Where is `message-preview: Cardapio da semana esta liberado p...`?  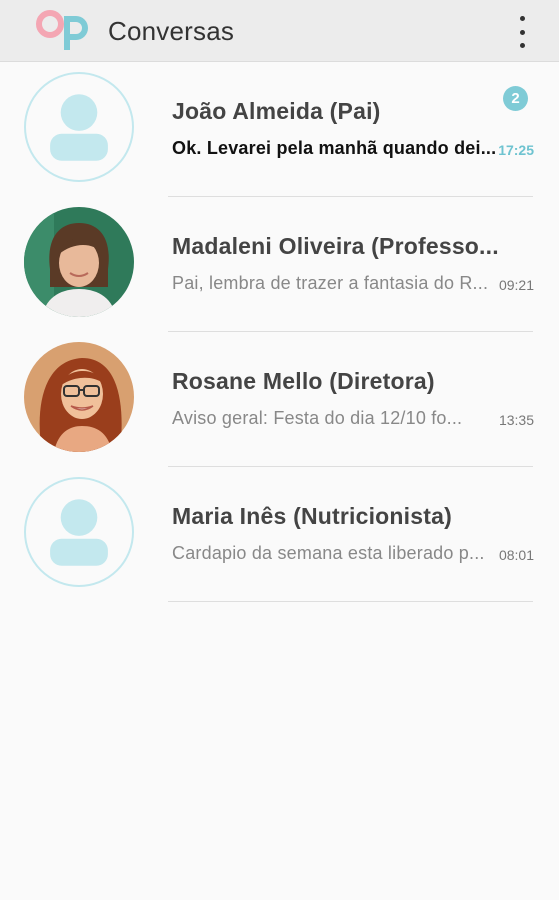
message-preview: Cardapio da semana esta liberado p... is located at coordinates (328, 553).